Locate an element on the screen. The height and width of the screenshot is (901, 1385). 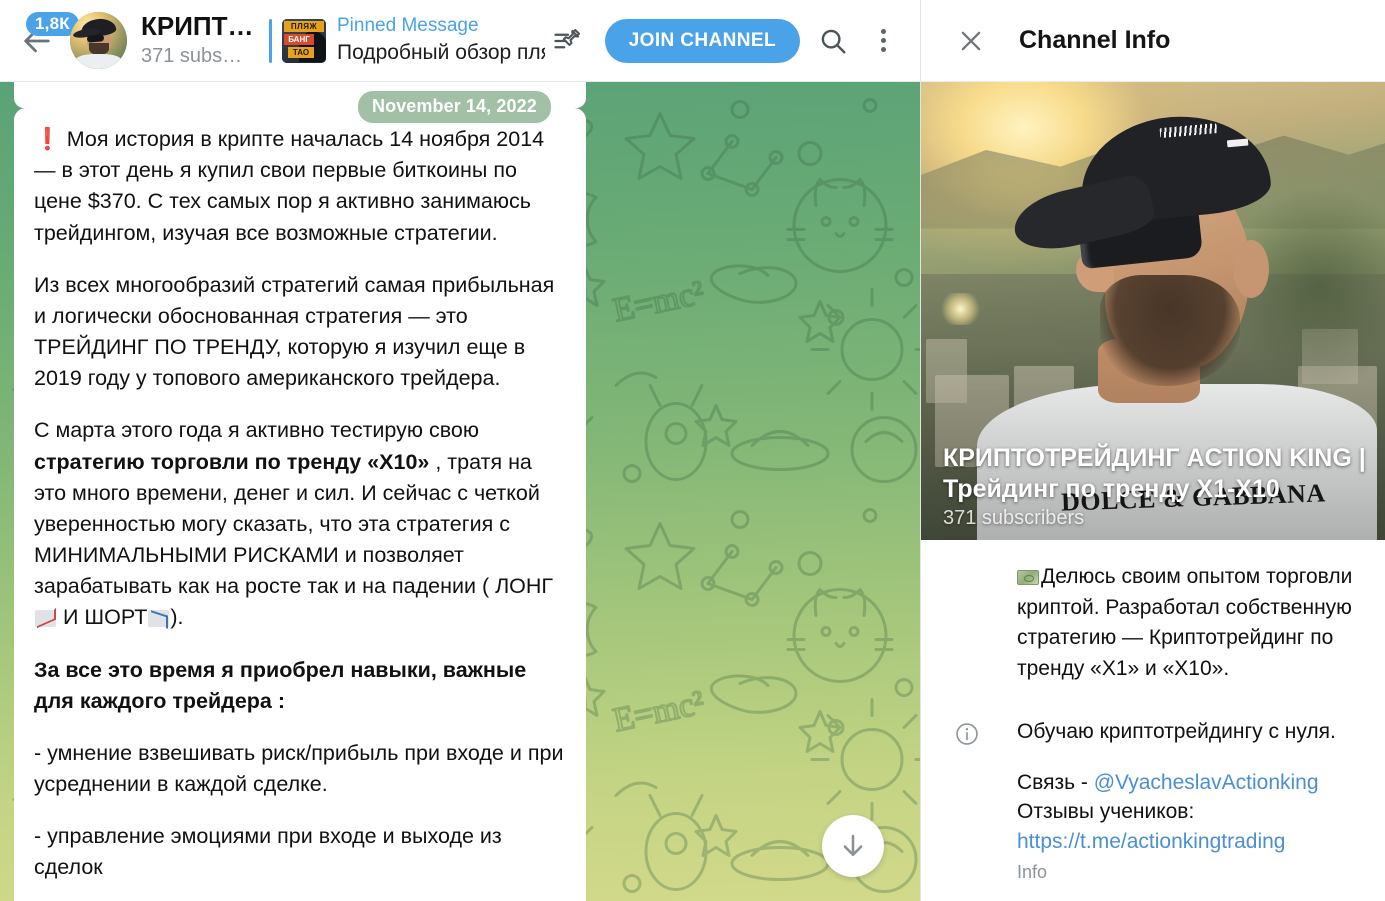
avatar-shirt is located at coordinates (98, 61).